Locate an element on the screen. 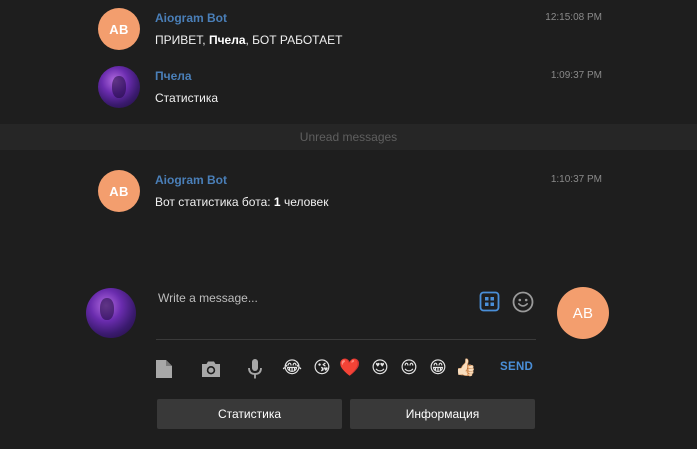  message-text-part: , БОТ РАБОТАЕТ is located at coordinates (294, 40).